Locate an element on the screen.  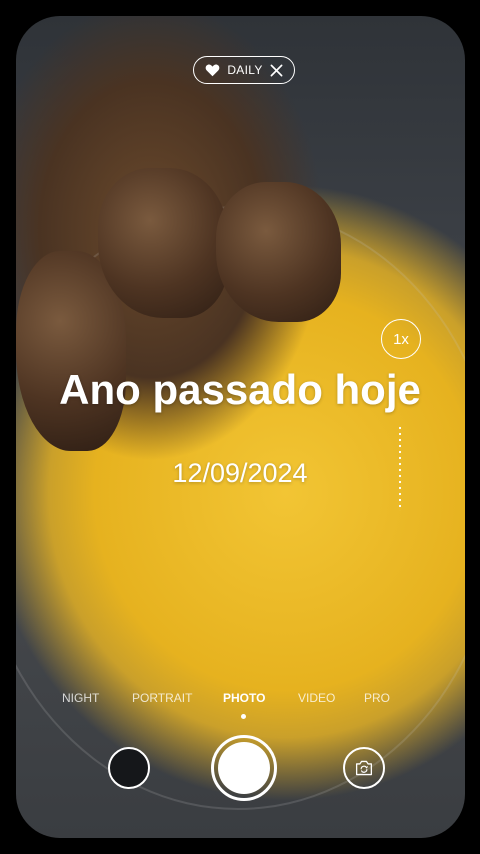
zoom-label: 1x is located at coordinates (401, 339).